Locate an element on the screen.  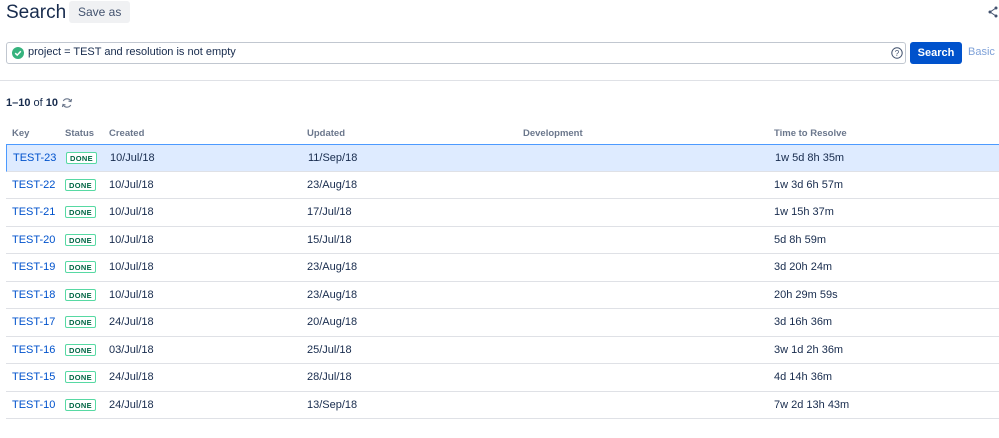
column-header-key: Key is located at coordinates (20, 133).